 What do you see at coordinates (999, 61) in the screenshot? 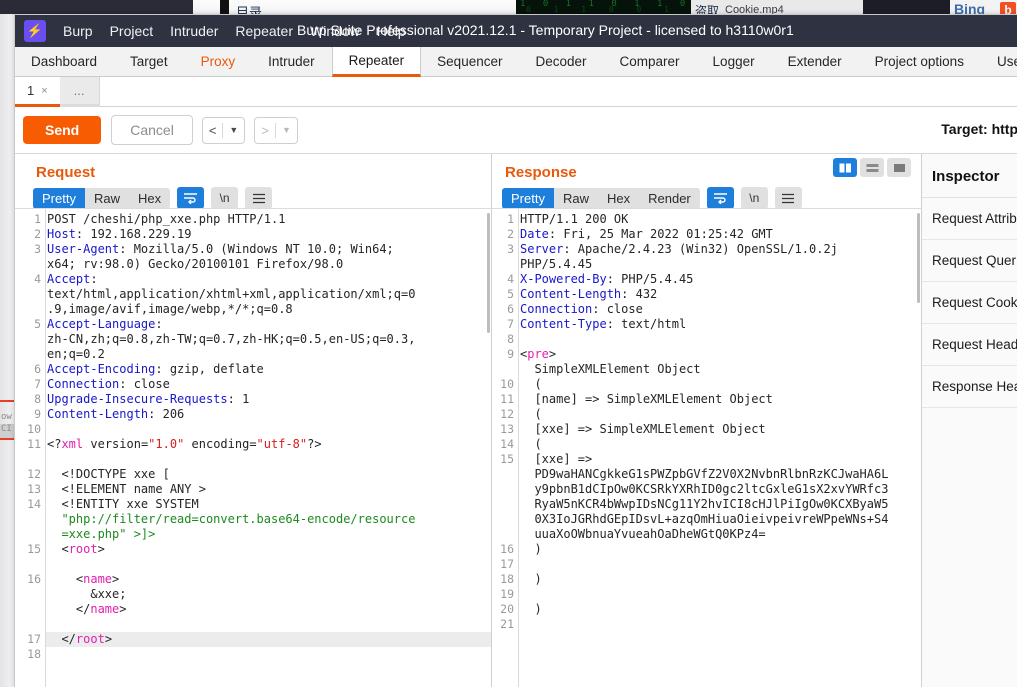
I see `tab-user-options: Use` at bounding box center [999, 61].